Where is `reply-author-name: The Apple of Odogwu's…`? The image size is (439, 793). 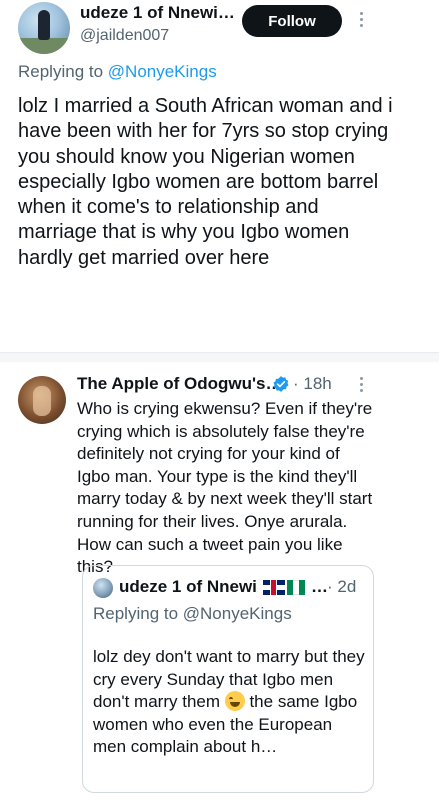
reply-author-name: The Apple of Odogwu's… is located at coordinates (180, 384).